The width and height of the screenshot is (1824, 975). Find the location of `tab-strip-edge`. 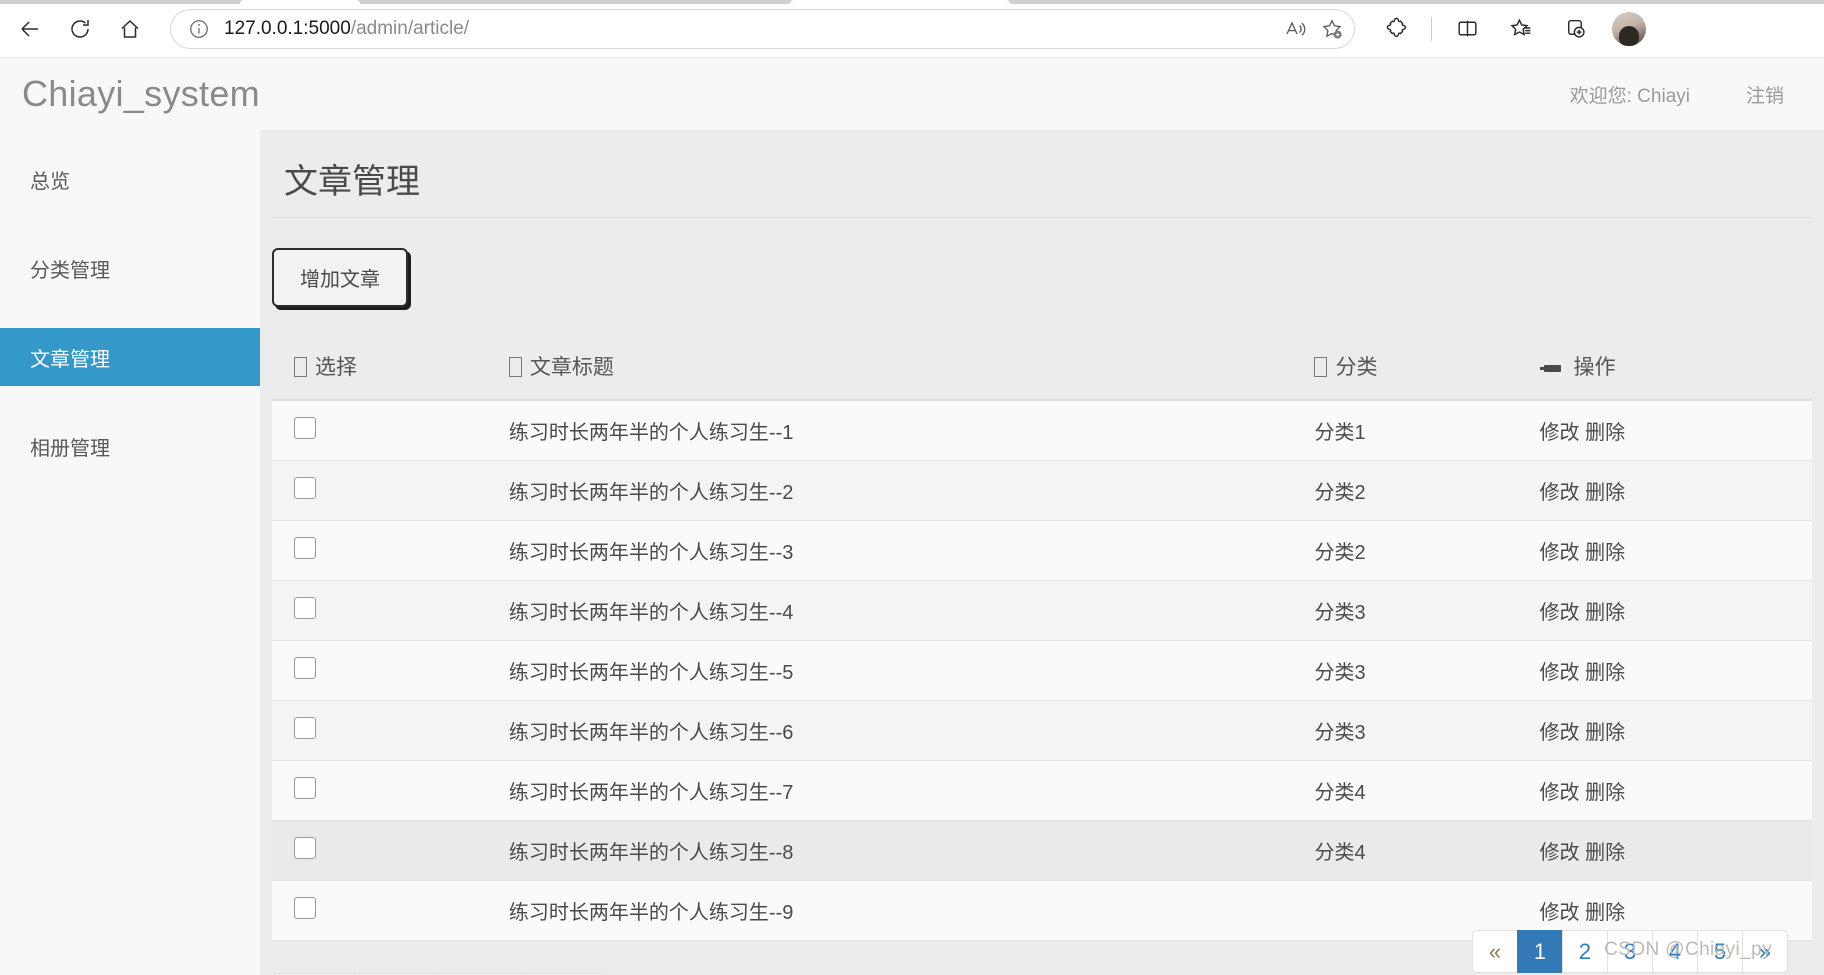

tab-strip-edge is located at coordinates (912, 2).